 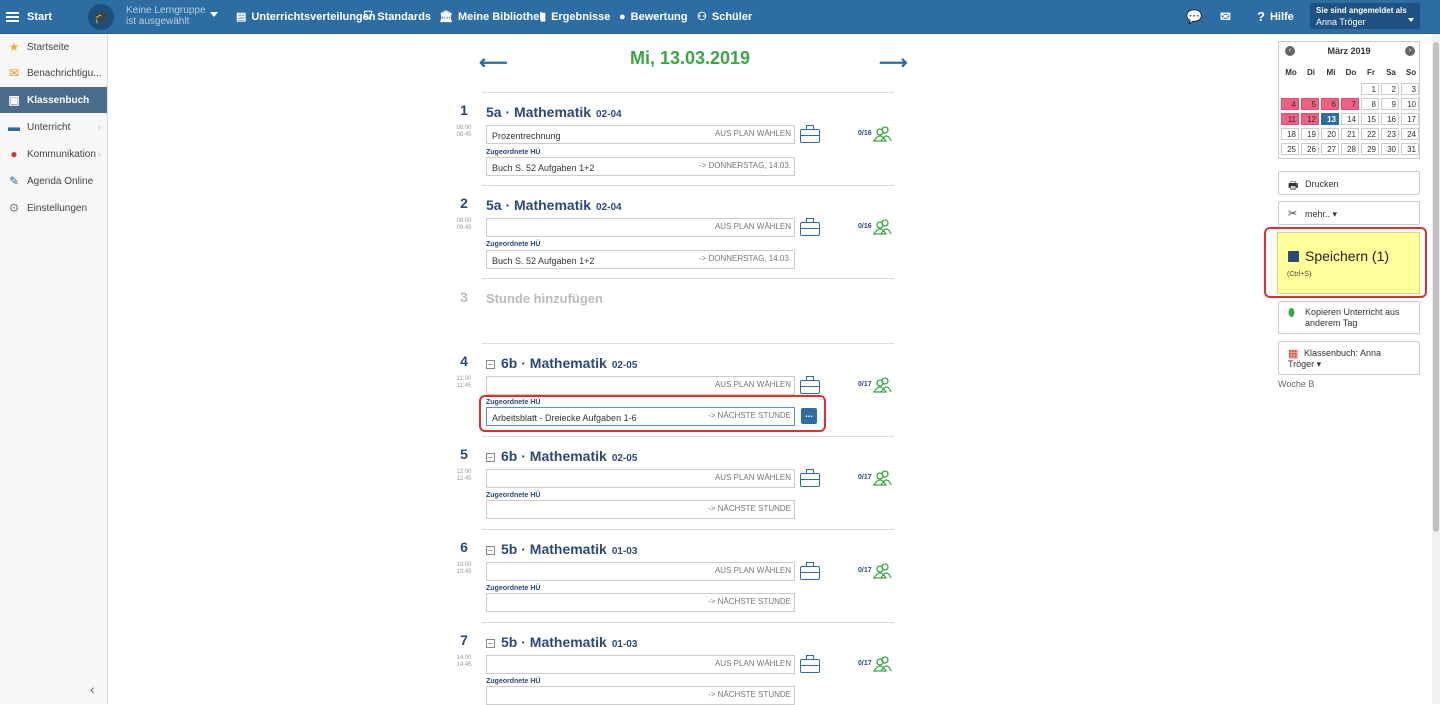 I want to click on calendar-day: 25, so click(x=1290, y=149).